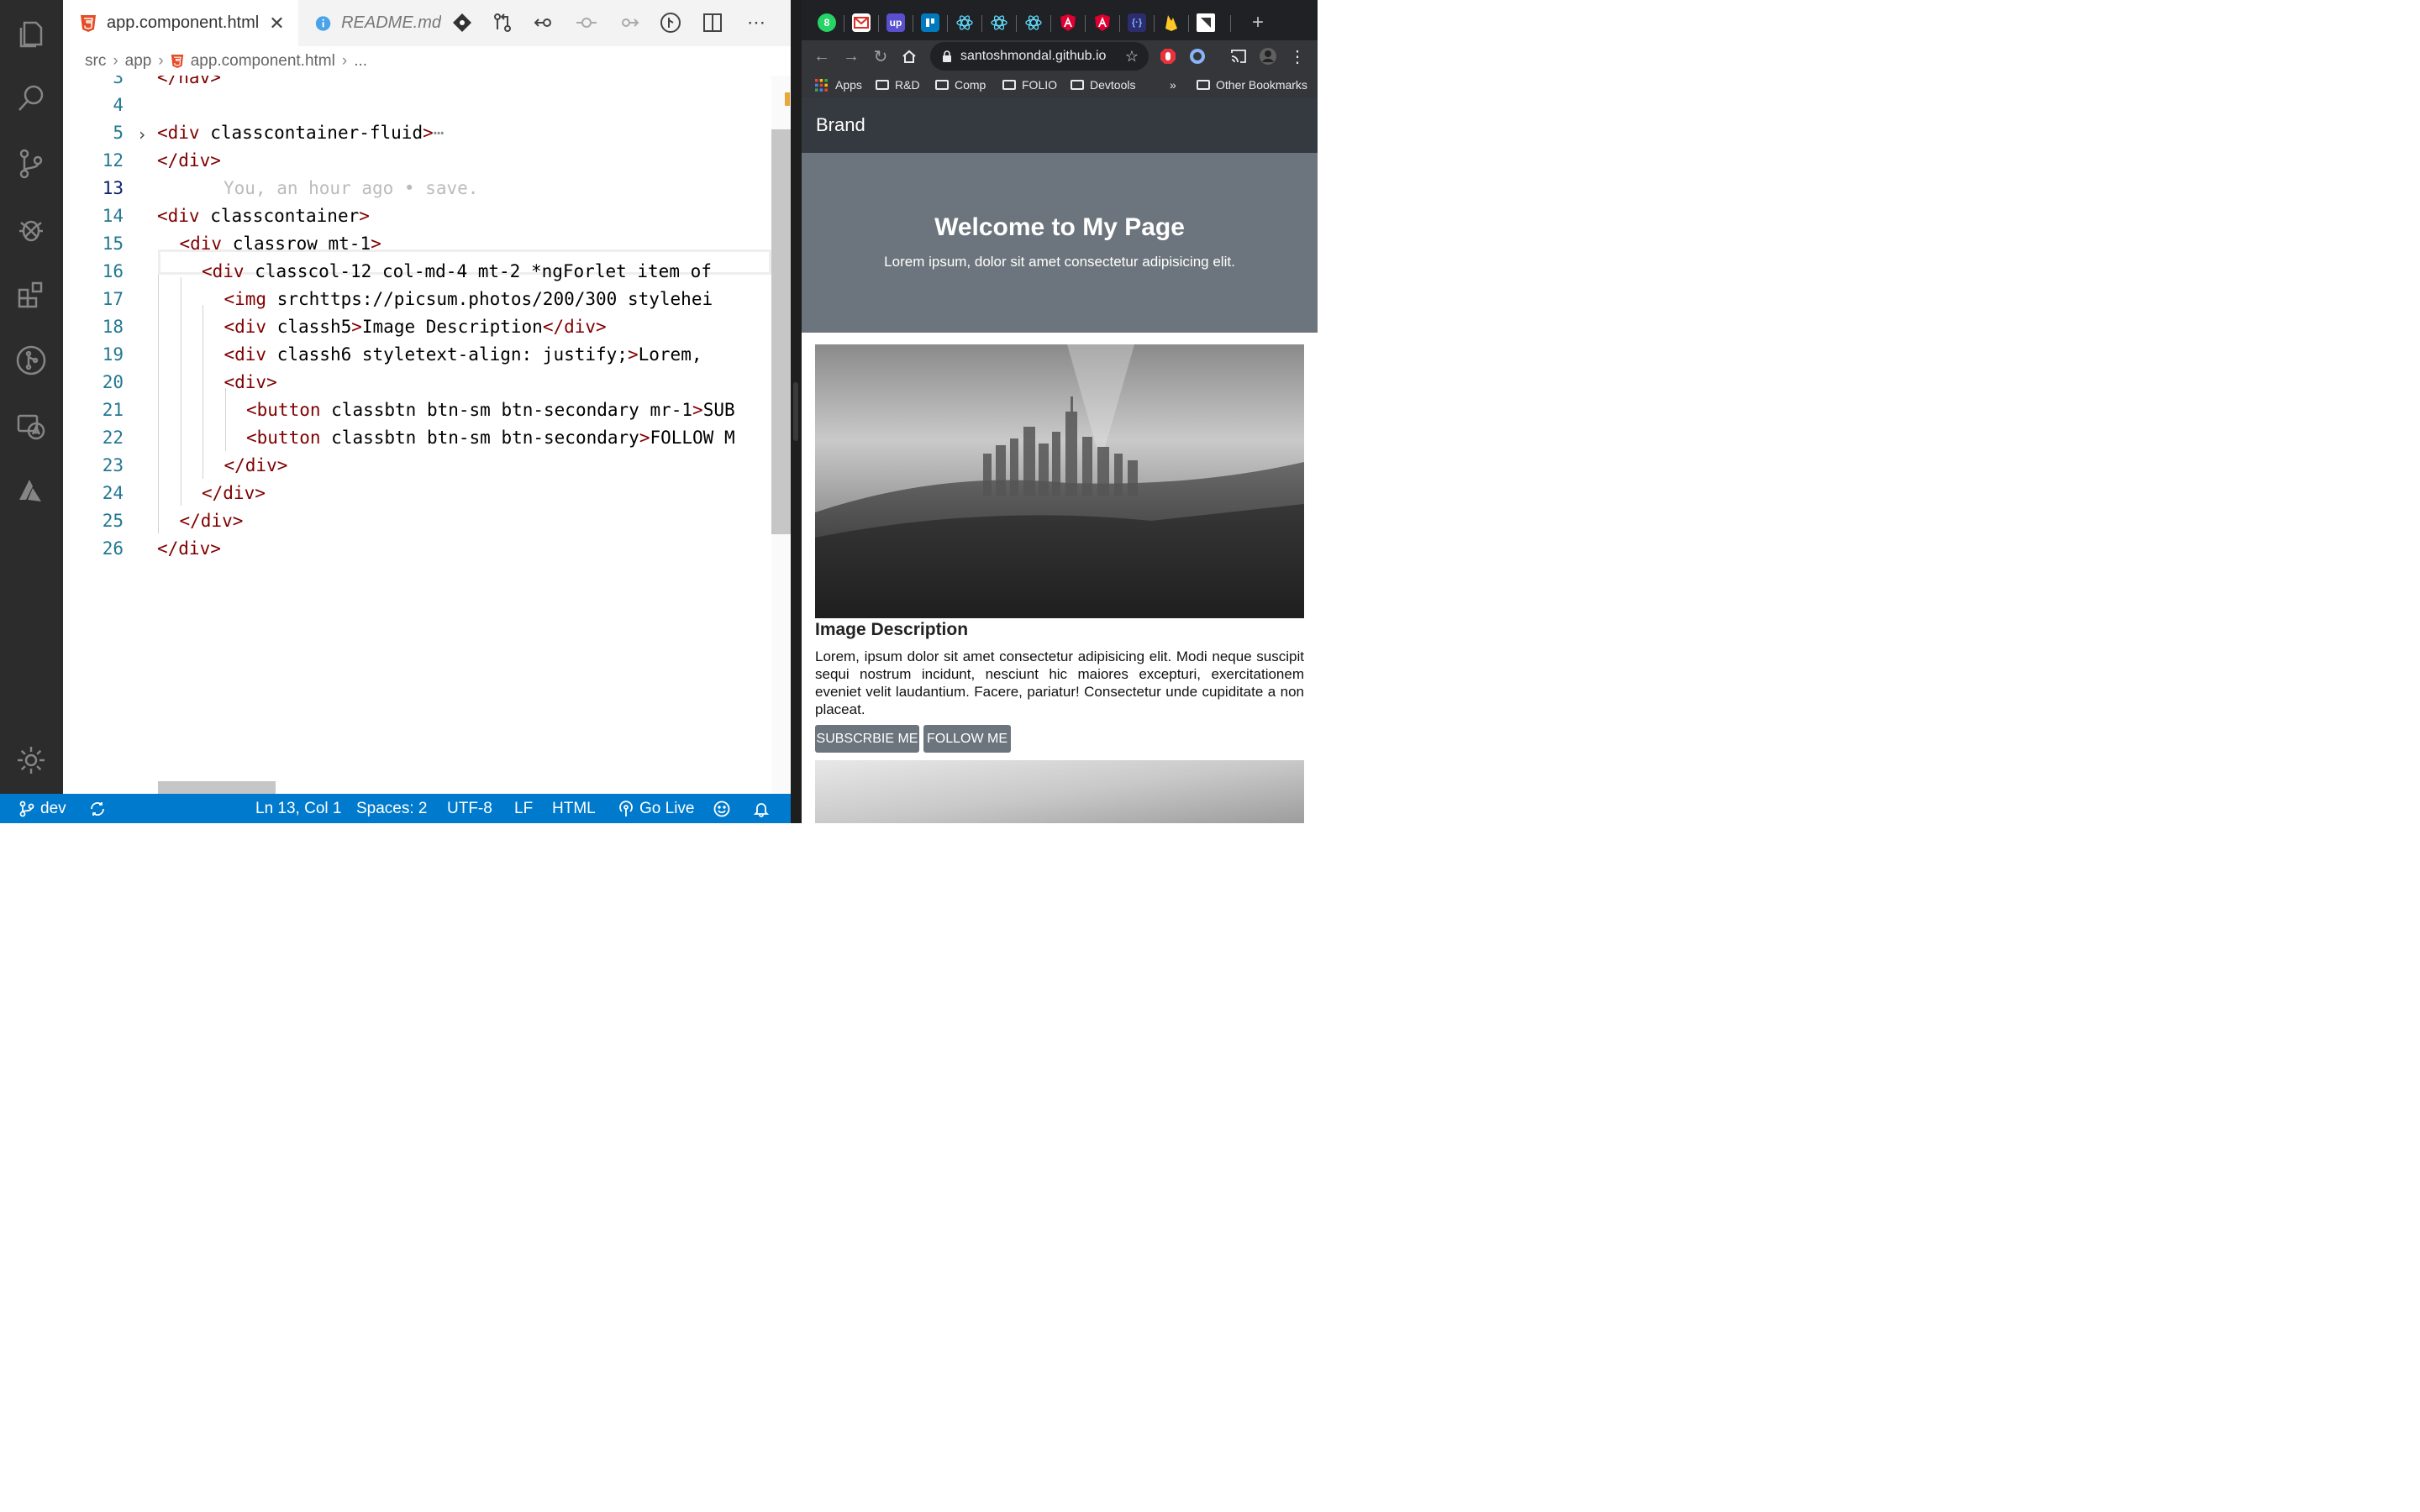 This screenshot has height=1512, width=2420. I want to click on follow-button: FOLLOW ME, so click(967, 739).